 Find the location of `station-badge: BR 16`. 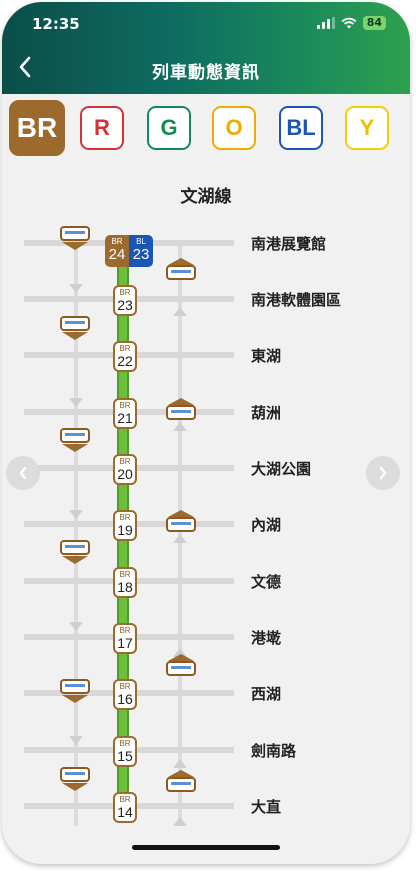

station-badge: BR 16 is located at coordinates (125, 694).